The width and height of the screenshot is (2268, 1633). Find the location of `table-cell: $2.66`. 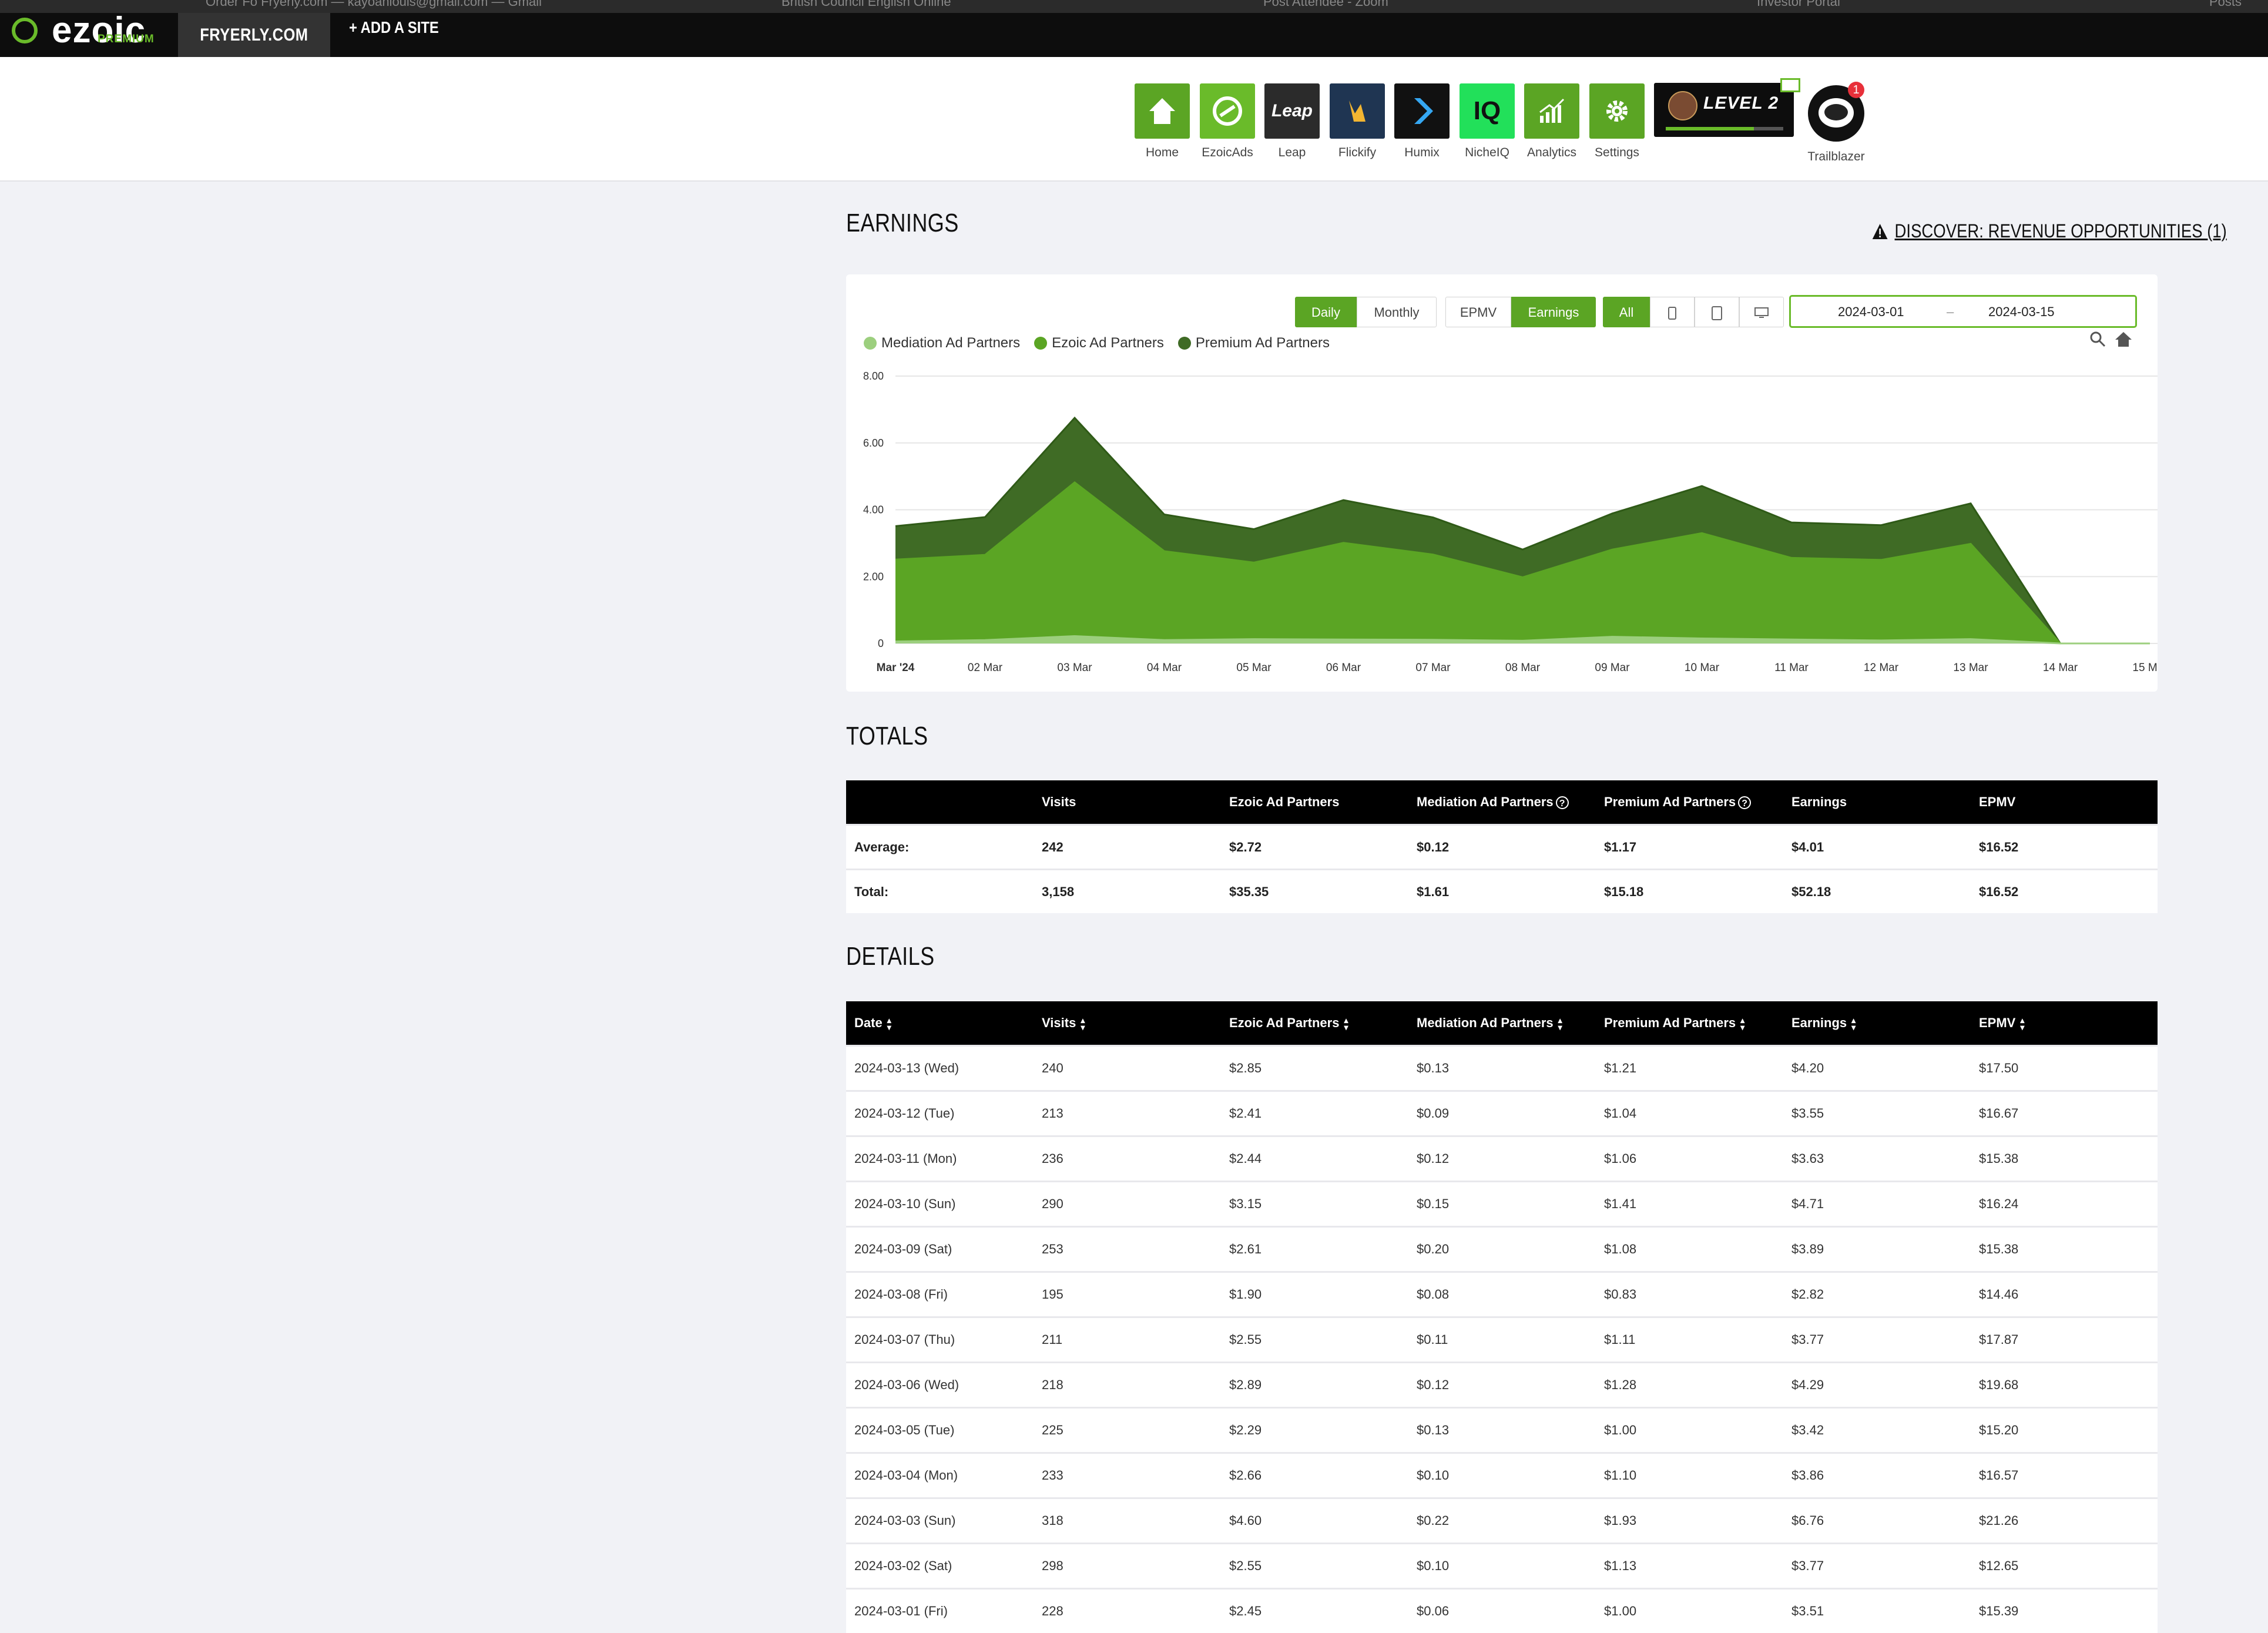

table-cell: $2.66 is located at coordinates (1314, 1475).